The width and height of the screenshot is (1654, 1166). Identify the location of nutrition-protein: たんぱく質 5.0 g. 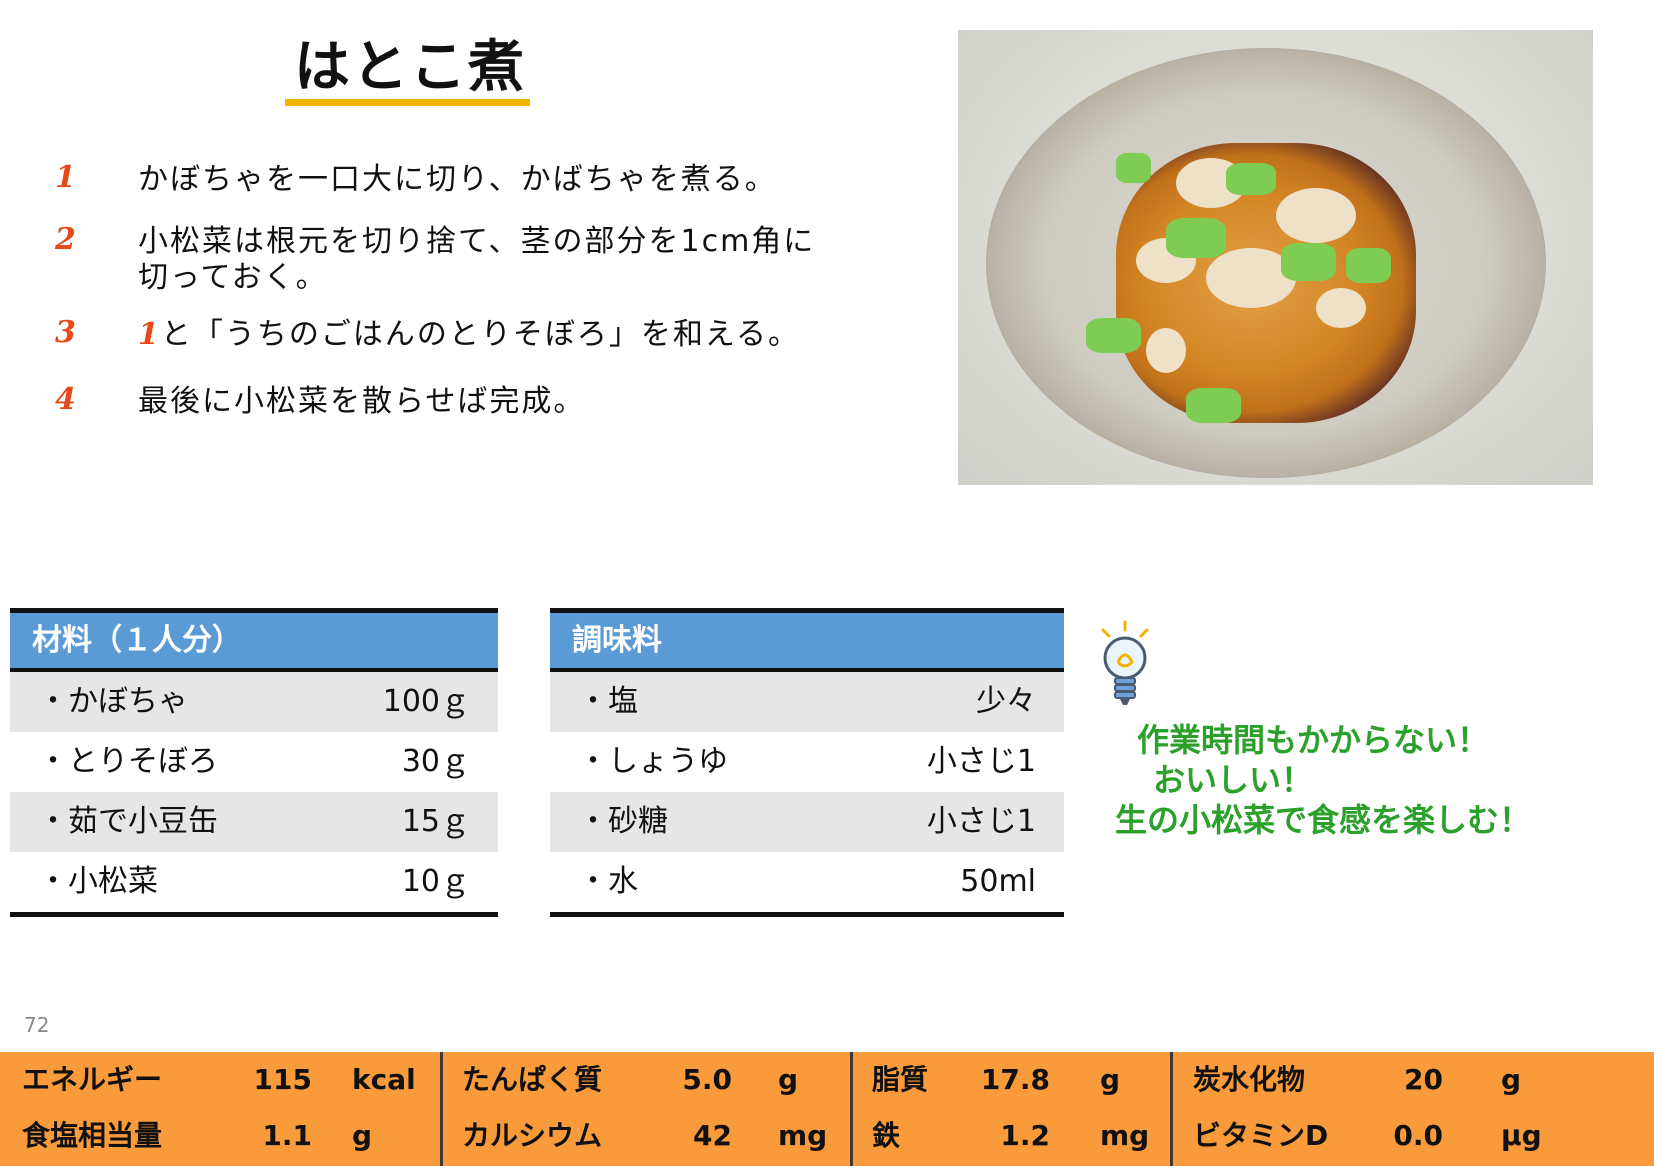
(652, 1080).